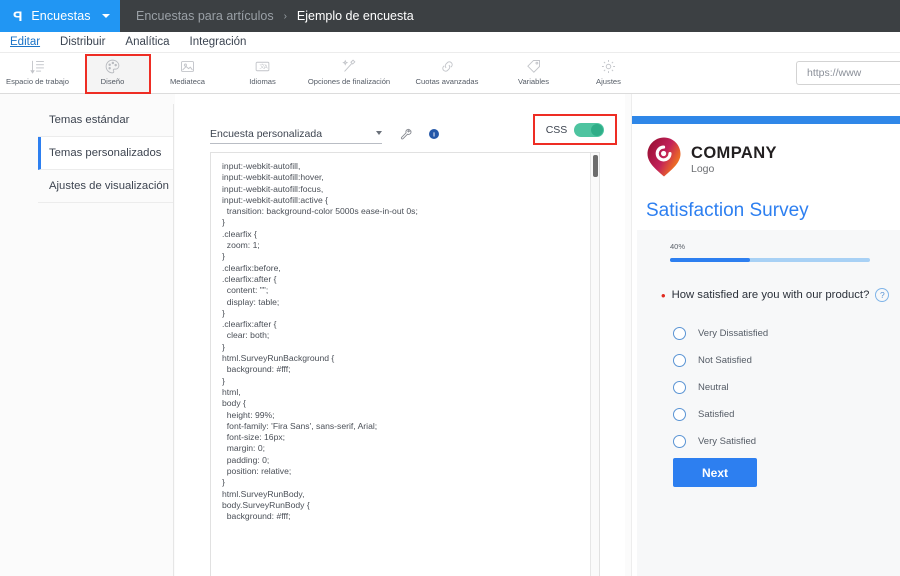 This screenshot has width=900, height=576. Describe the element at coordinates (187, 66) in the screenshot. I see `image-library-icon` at that location.